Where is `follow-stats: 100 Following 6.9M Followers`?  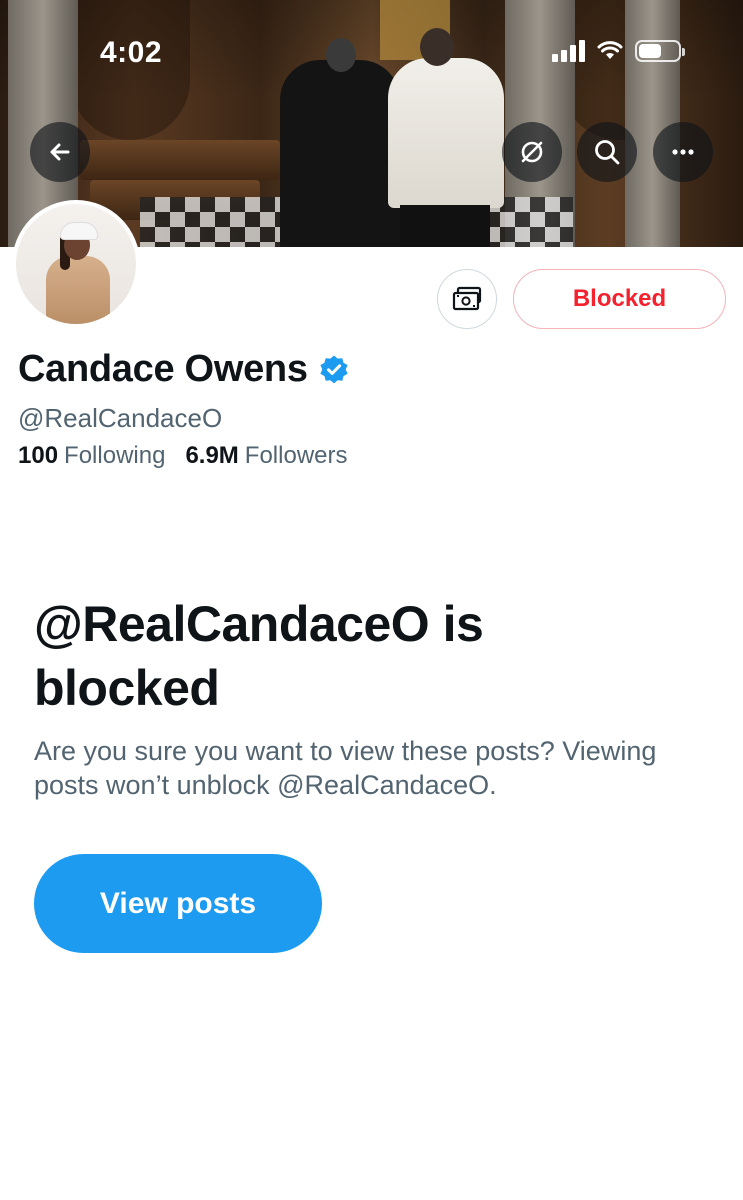
follow-stats: 100 Following 6.9M Followers is located at coordinates (183, 456).